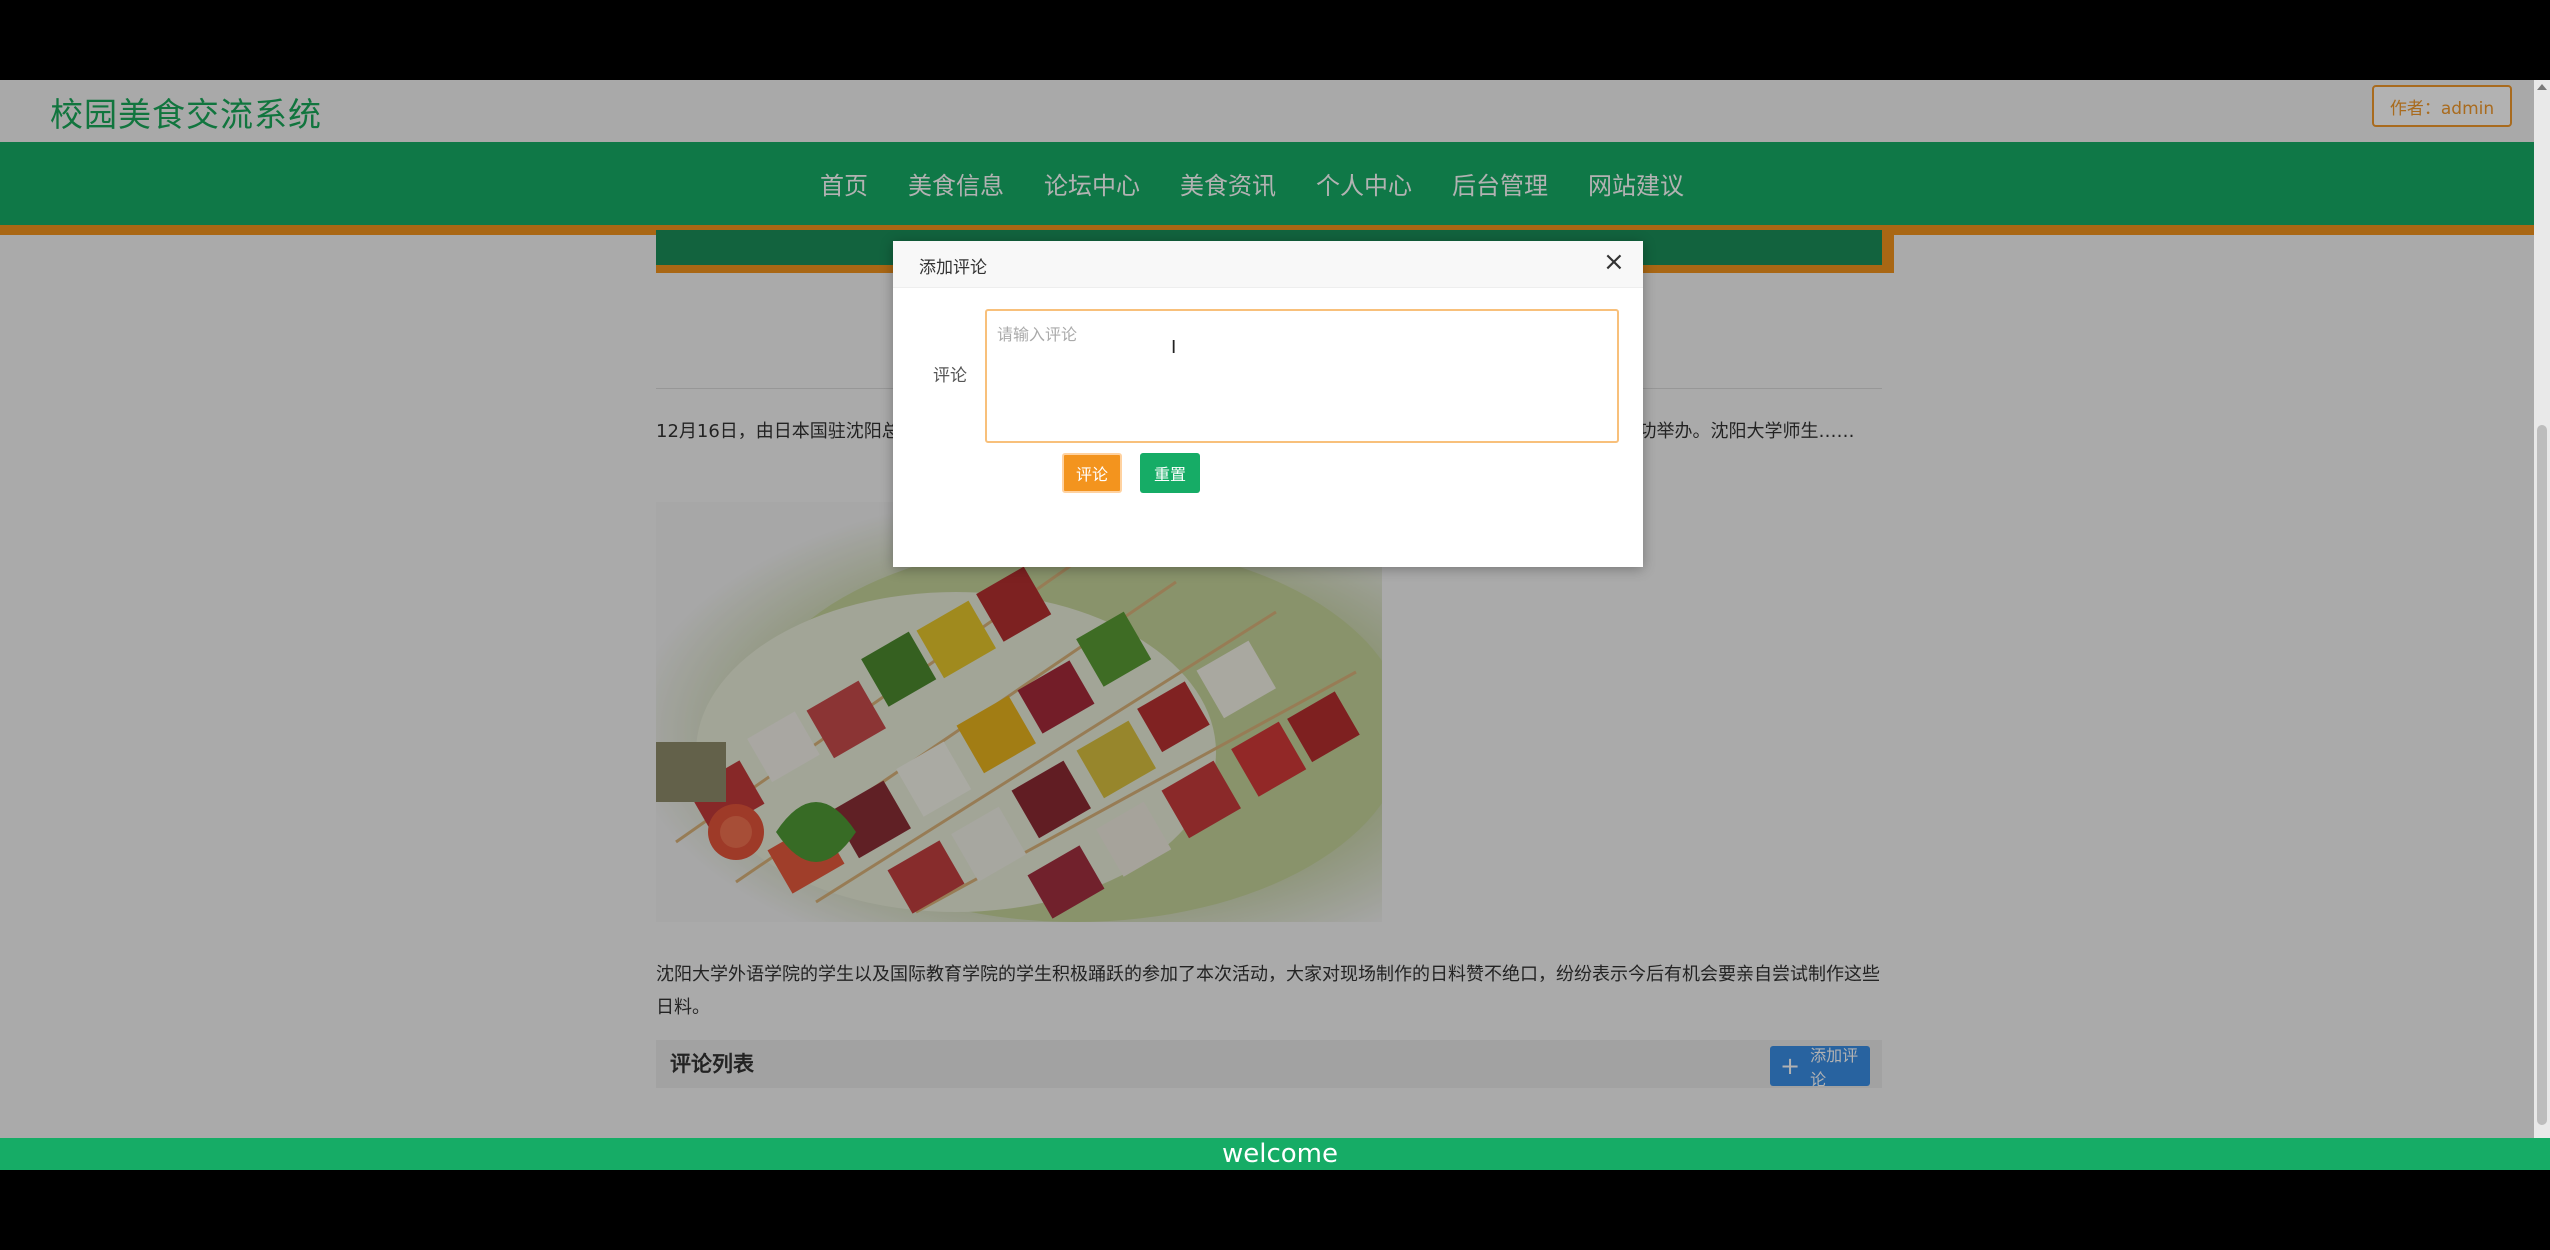 The height and width of the screenshot is (1250, 2550). What do you see at coordinates (2542, 775) in the screenshot?
I see `scroll-thumb` at bounding box center [2542, 775].